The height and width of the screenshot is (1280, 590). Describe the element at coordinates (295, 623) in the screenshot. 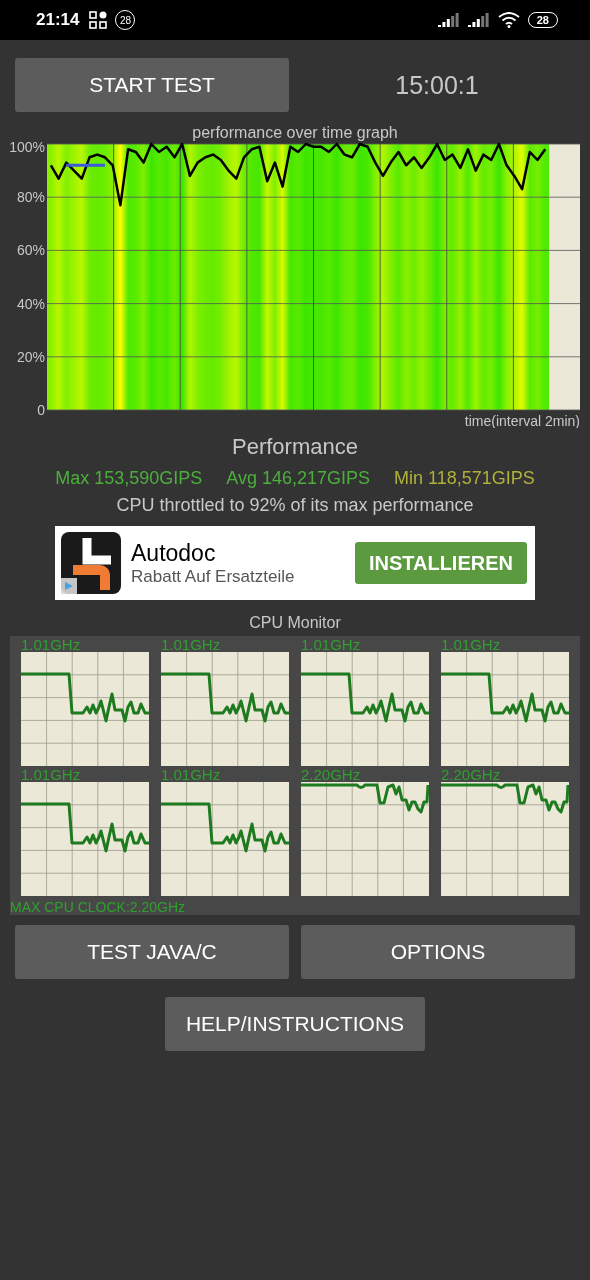

I see `cpu-monitor-title: CPU Monitor` at that location.